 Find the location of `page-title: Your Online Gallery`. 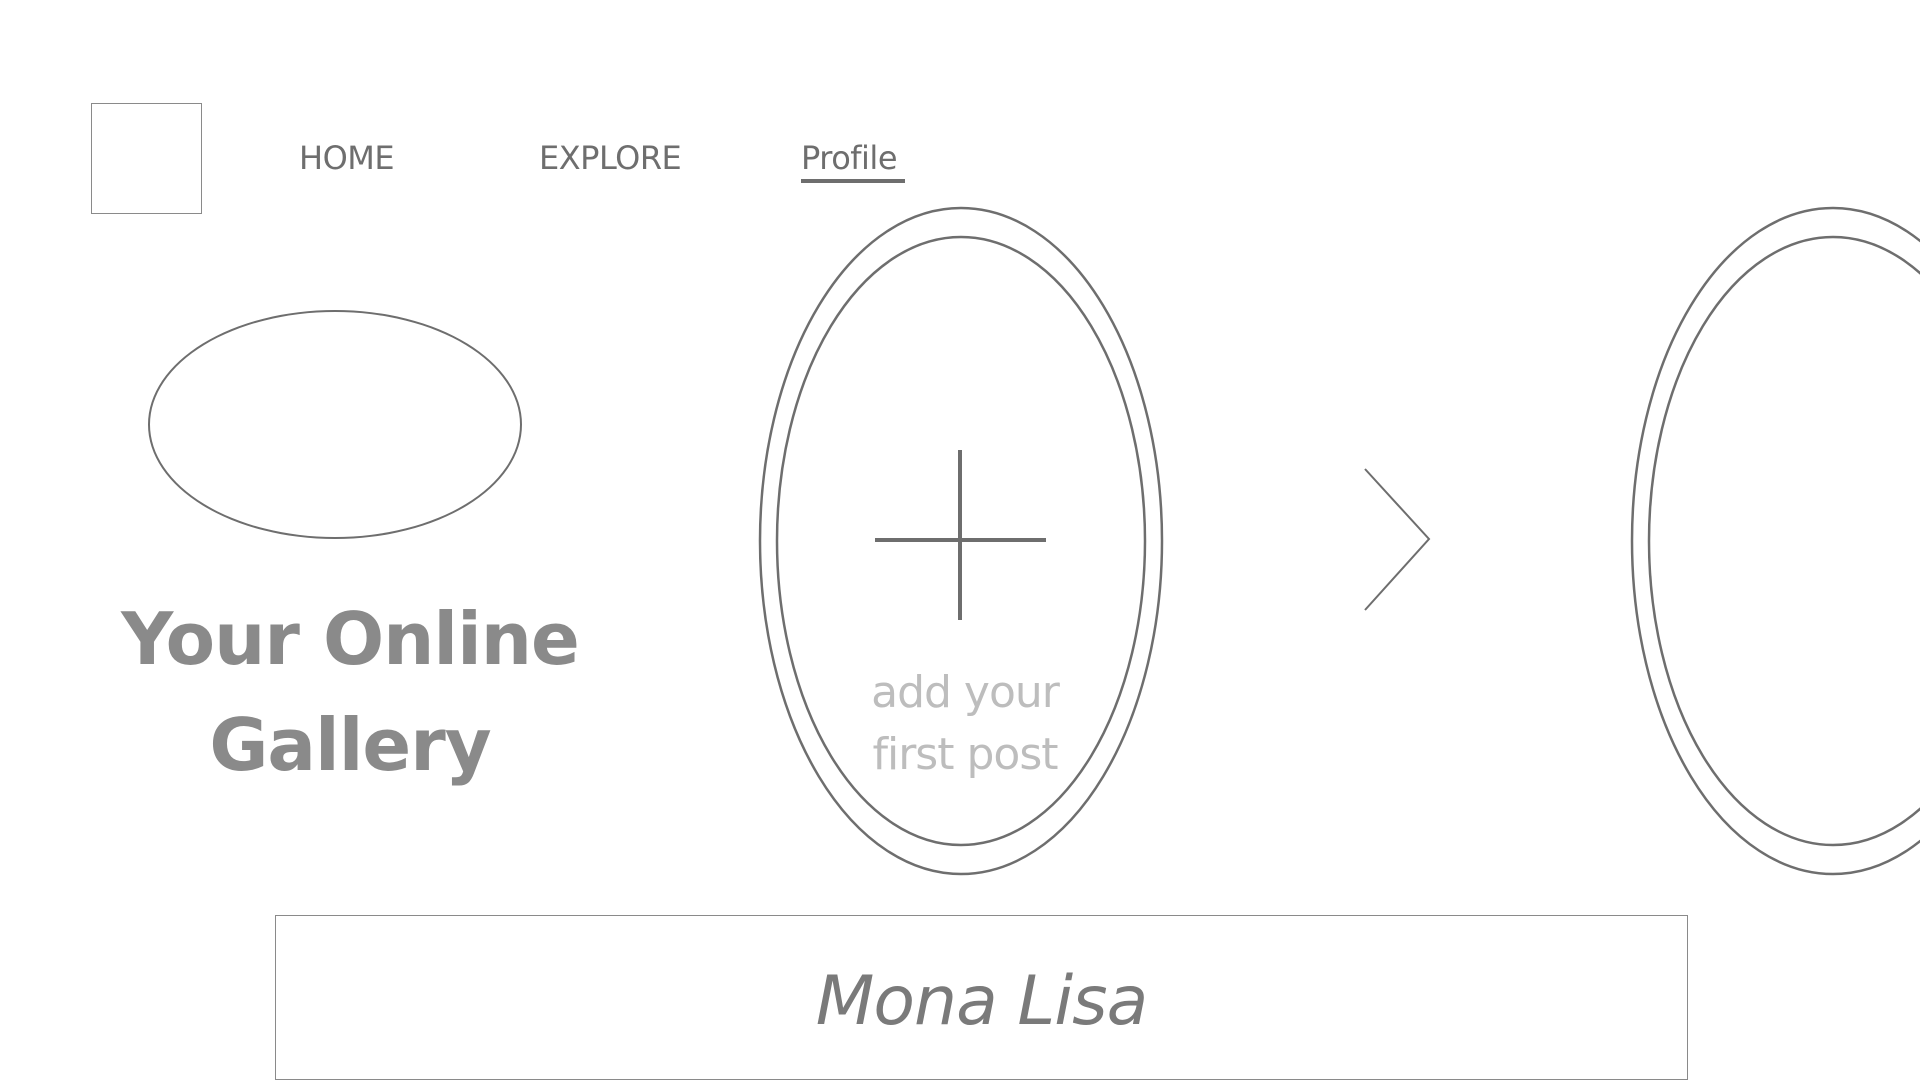

page-title: Your Online Gallery is located at coordinates (350, 692).